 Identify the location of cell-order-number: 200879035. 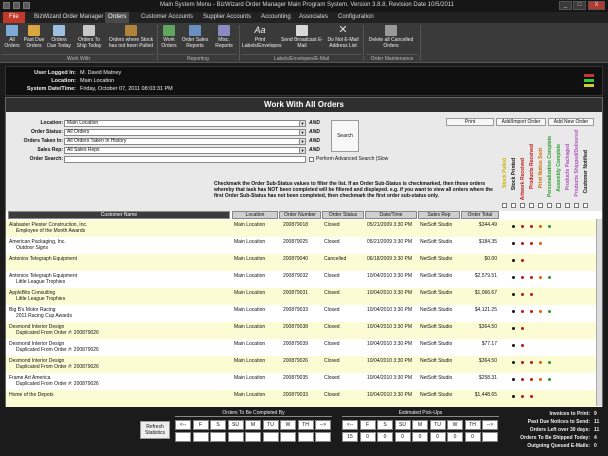
(296, 378).